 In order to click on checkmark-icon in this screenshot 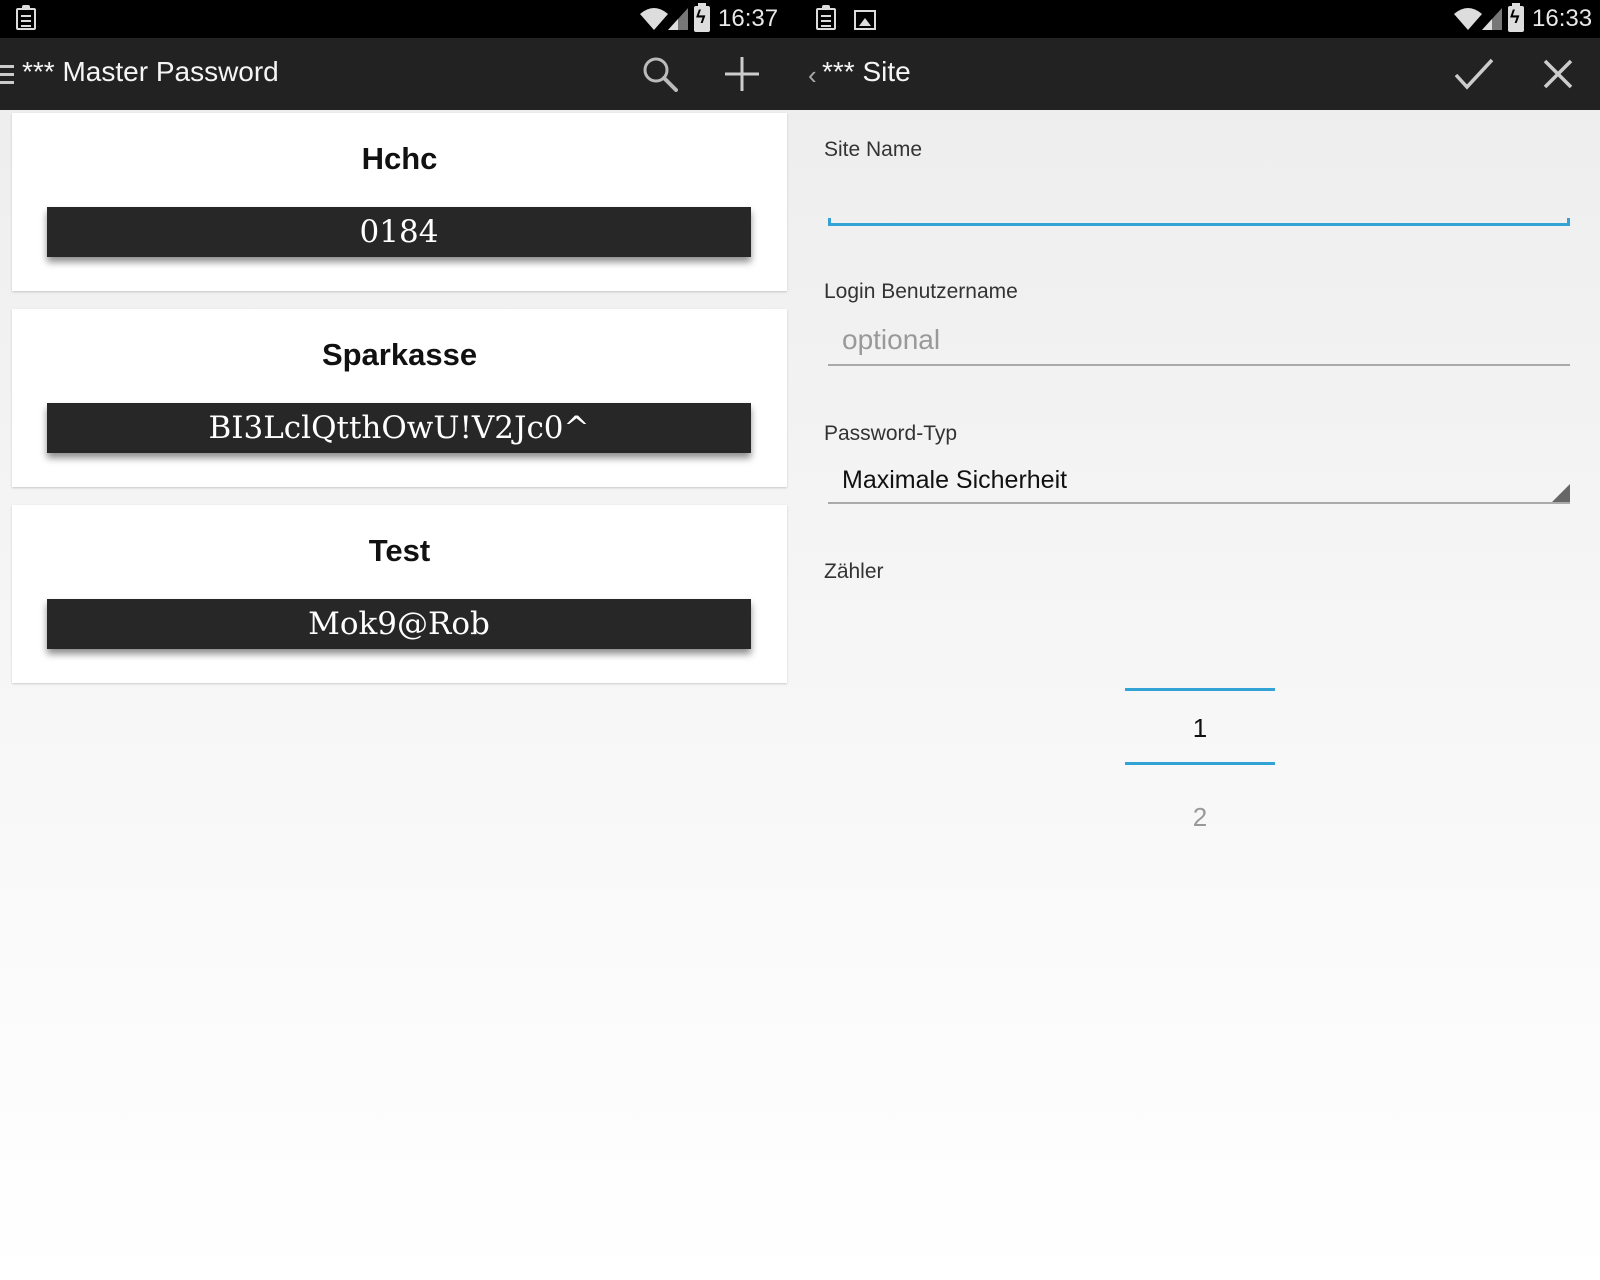, I will do `click(1474, 74)`.